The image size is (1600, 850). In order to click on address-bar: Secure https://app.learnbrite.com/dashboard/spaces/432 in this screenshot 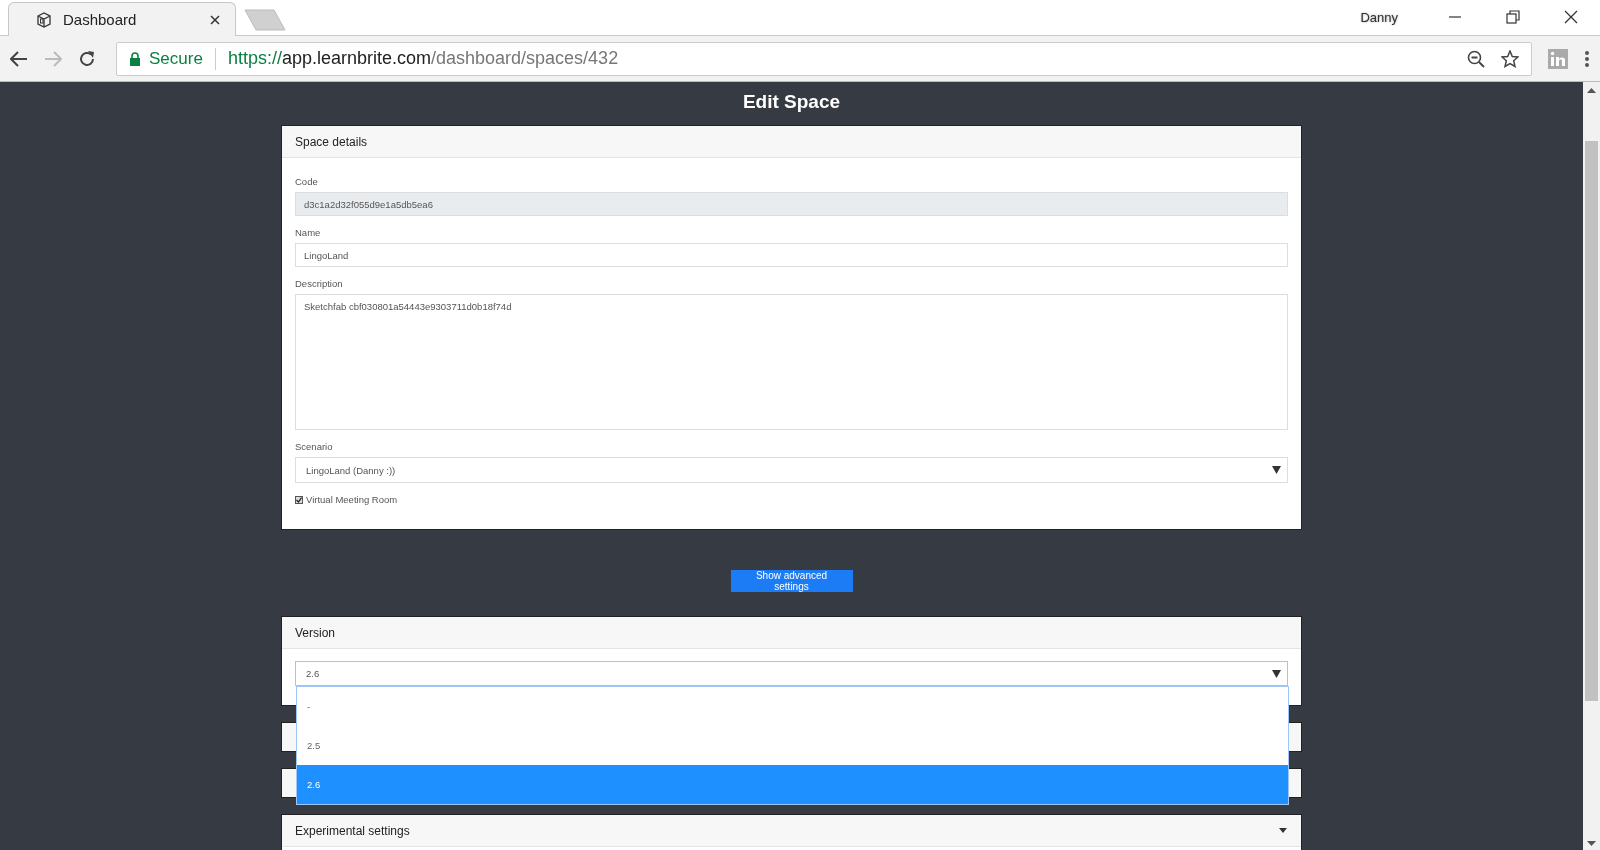, I will do `click(824, 58)`.